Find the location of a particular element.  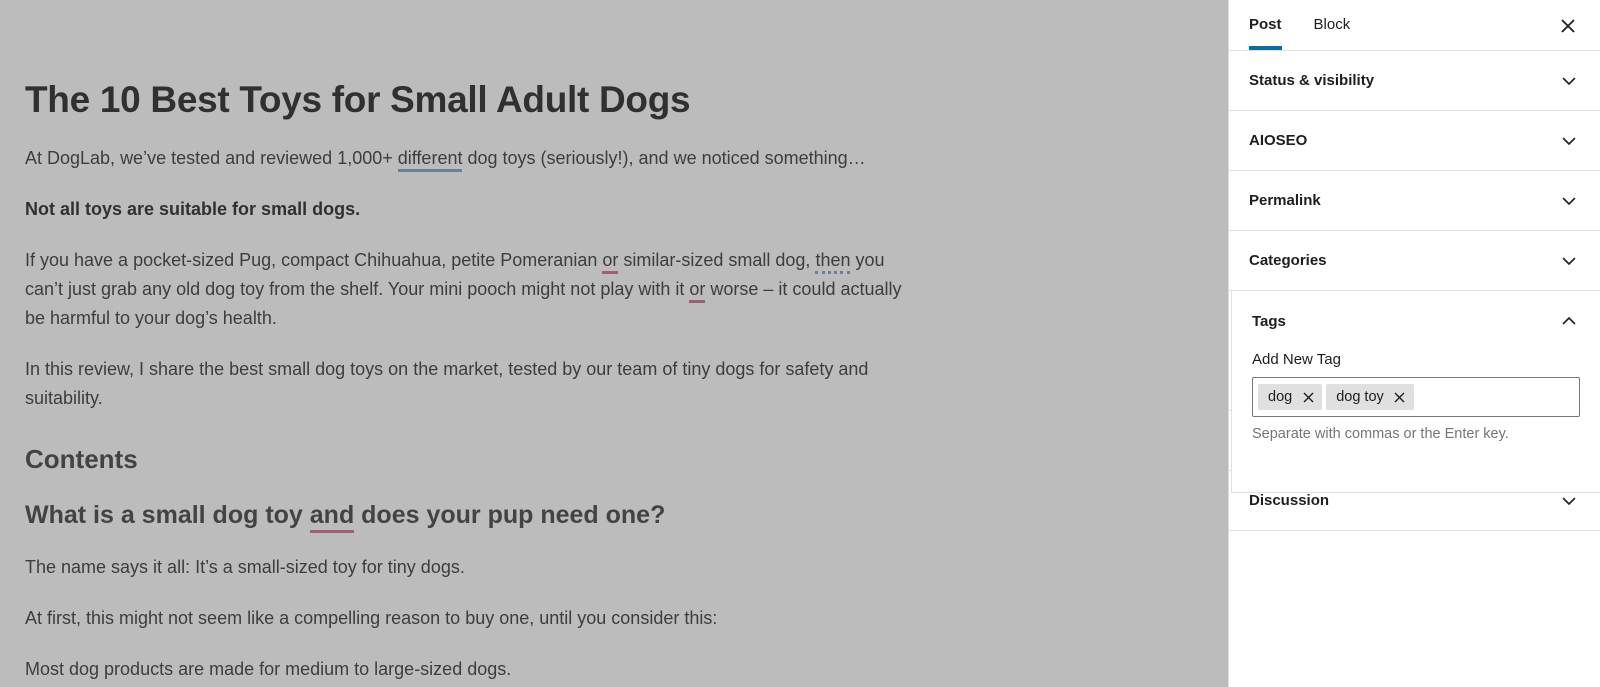

tag-token: dog is located at coordinates (1290, 397).